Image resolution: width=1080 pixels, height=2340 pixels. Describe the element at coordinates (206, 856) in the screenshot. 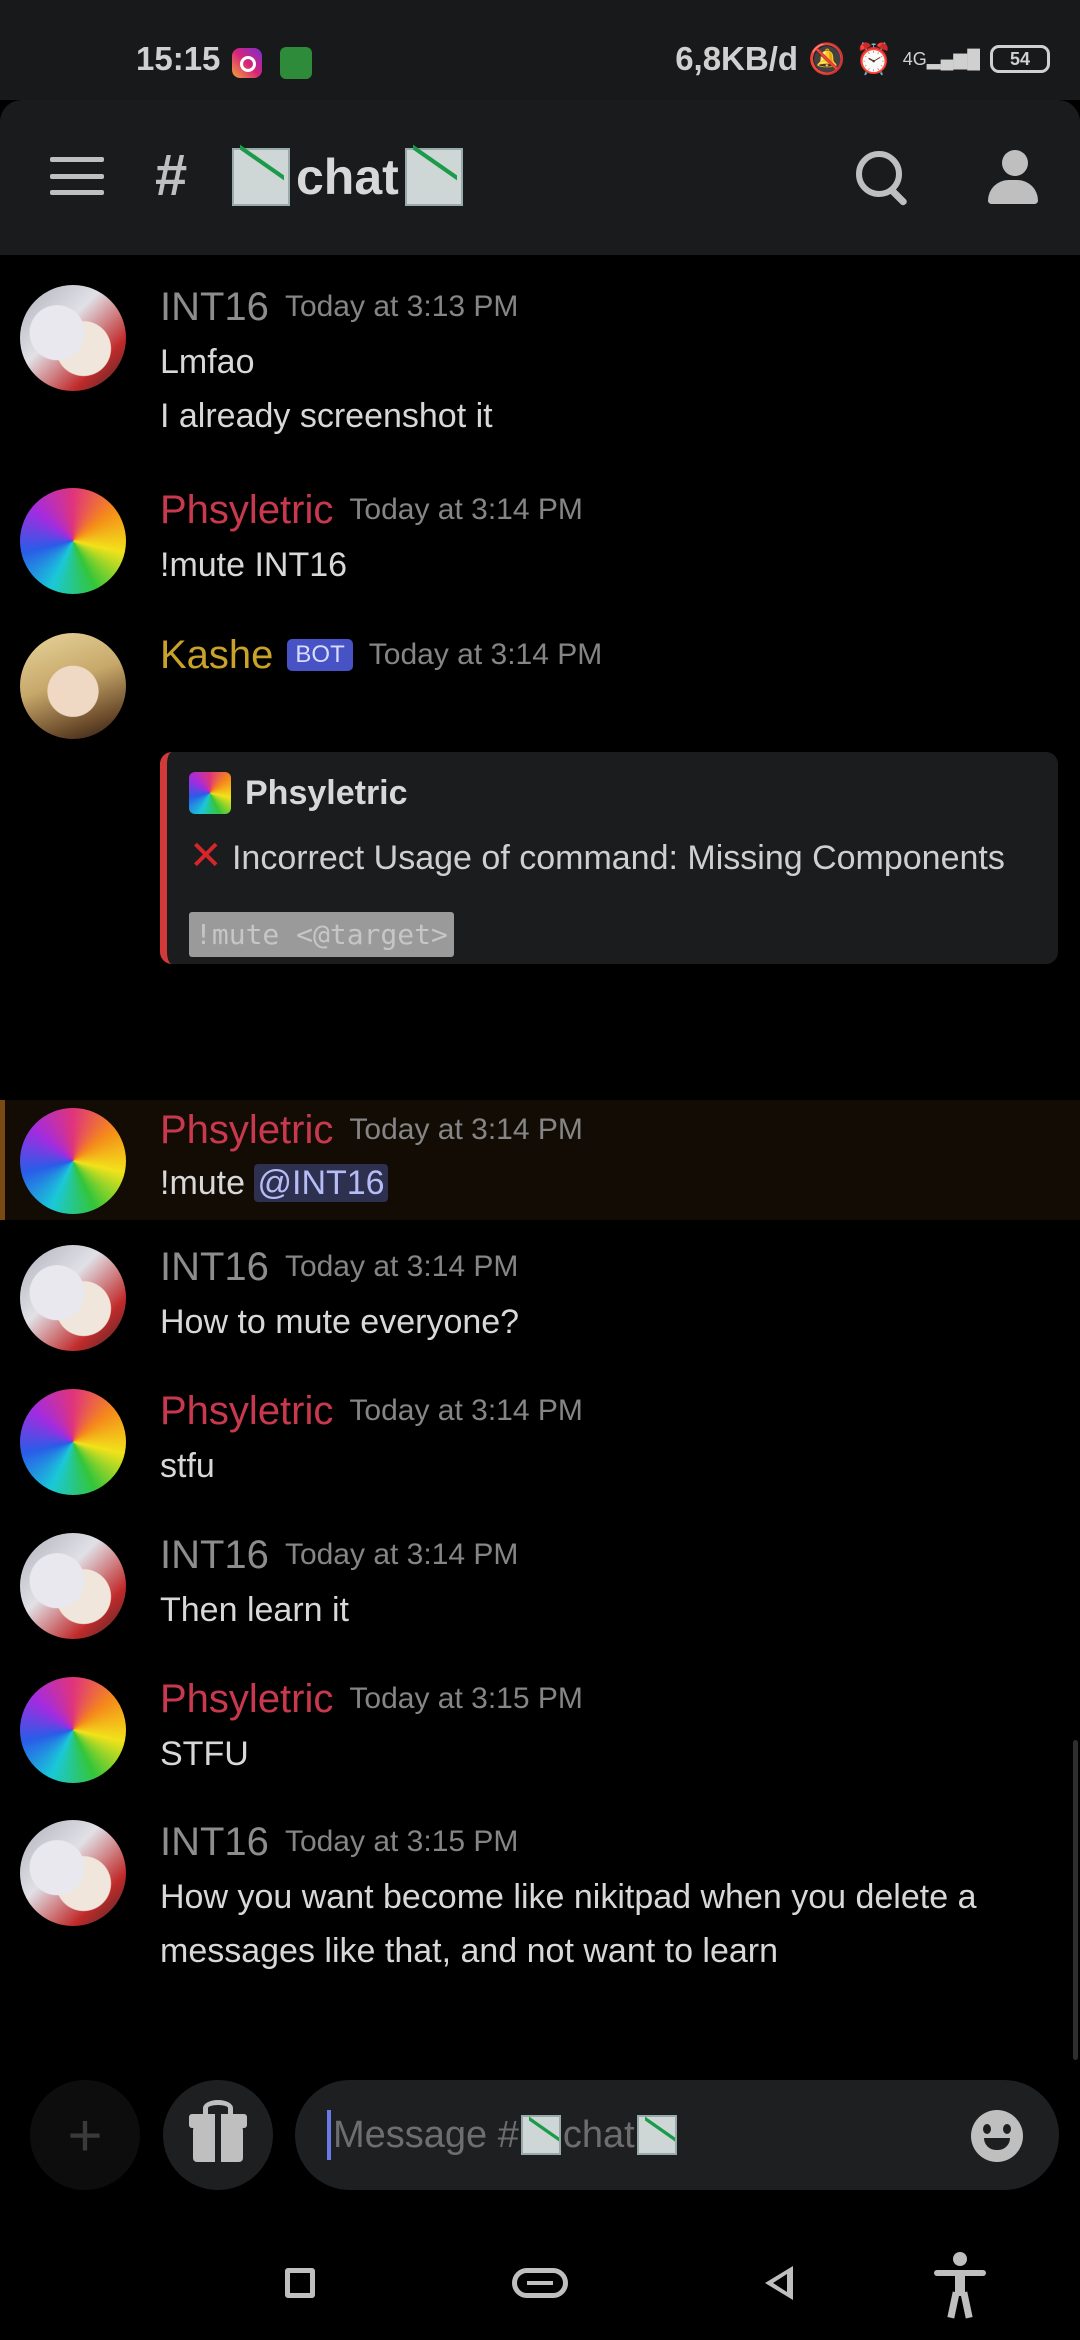

I see `cross-mark-icon: ✕` at that location.